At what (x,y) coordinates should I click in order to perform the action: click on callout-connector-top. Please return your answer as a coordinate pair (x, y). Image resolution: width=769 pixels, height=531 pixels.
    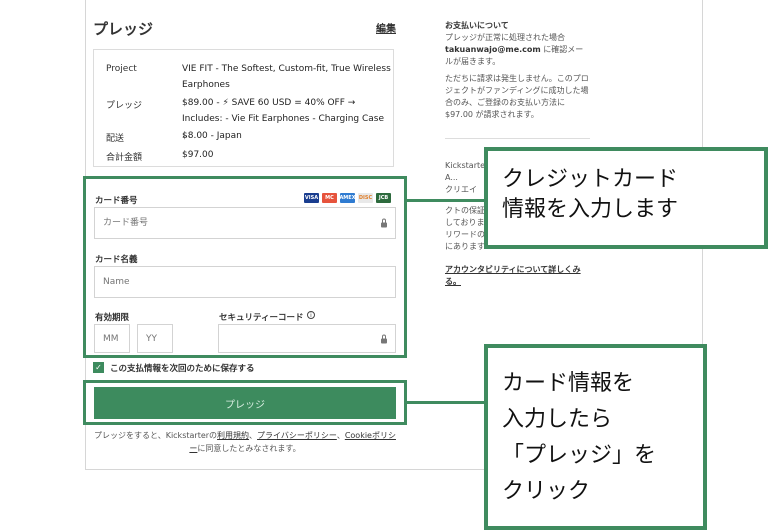
    Looking at the image, I should click on (446, 200).